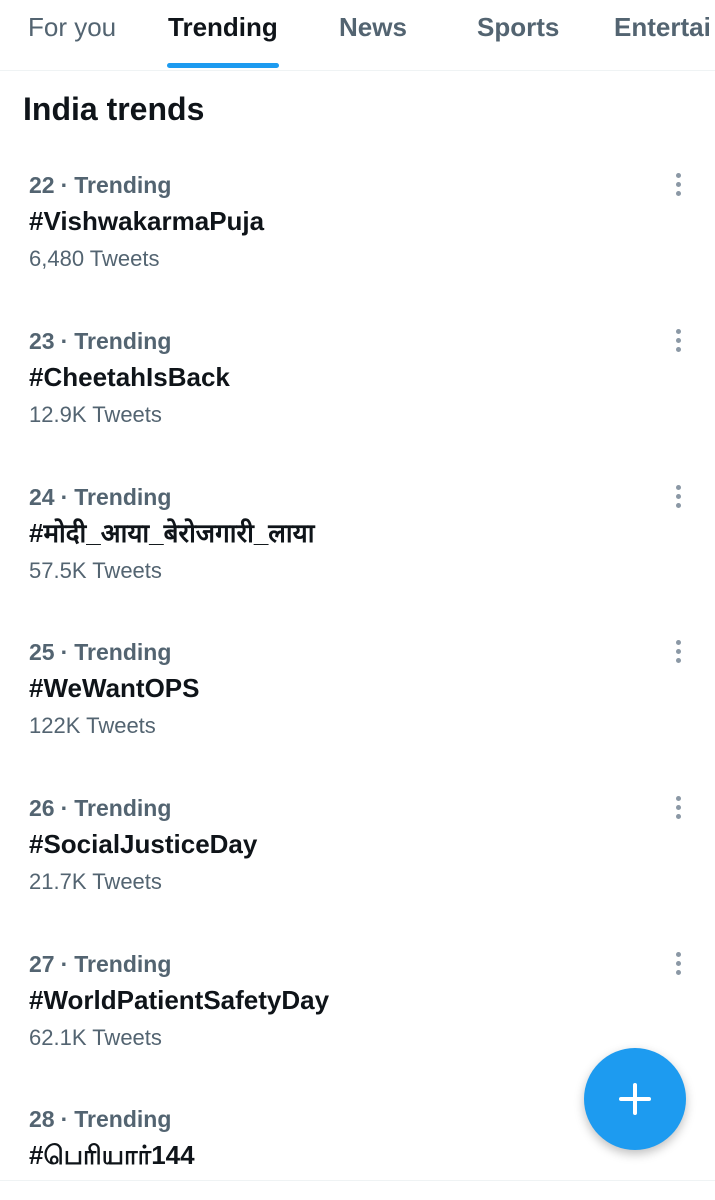 This screenshot has width=715, height=1200. I want to click on trend-item: 23 · Trending #CheetahIsBack 12.9K Tweets, so click(357, 402).